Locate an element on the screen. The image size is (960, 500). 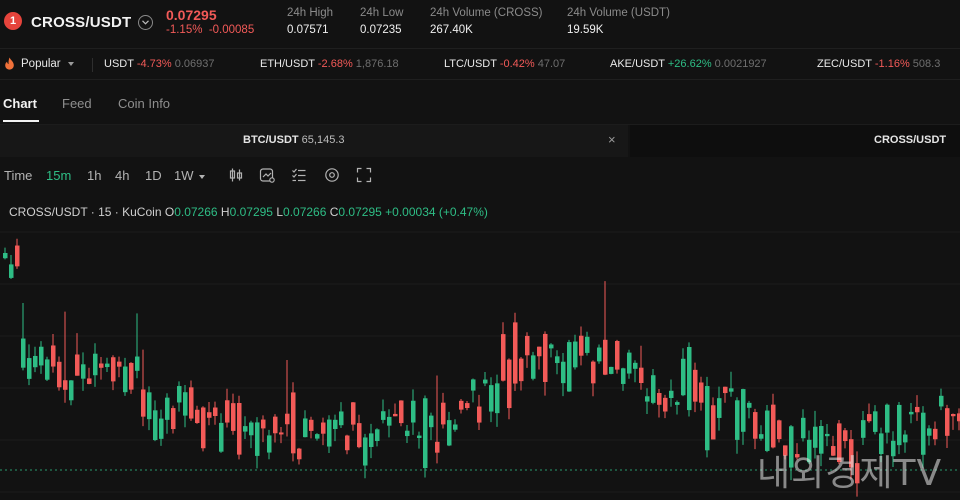
interval-1h: 1h is located at coordinates (94, 175).